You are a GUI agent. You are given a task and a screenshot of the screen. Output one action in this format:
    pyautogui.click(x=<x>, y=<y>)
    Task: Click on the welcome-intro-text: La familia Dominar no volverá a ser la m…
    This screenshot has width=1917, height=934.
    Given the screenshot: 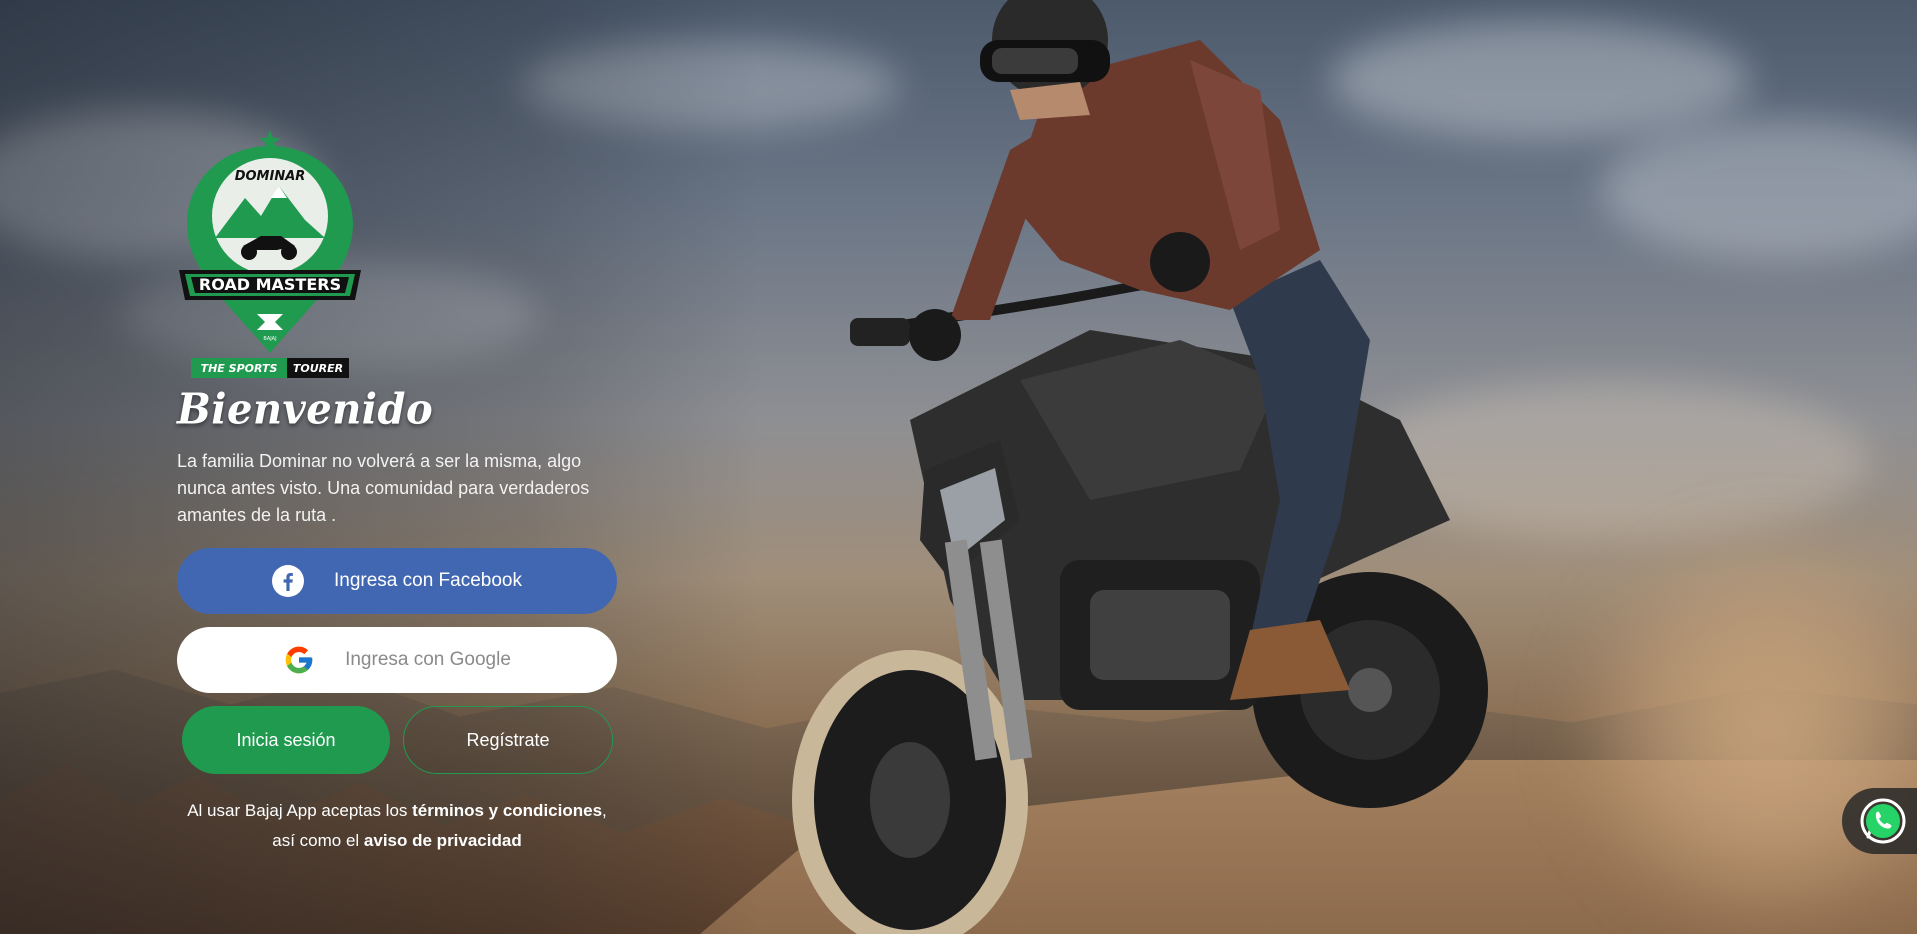 What is the action you would take?
    pyautogui.click(x=383, y=488)
    